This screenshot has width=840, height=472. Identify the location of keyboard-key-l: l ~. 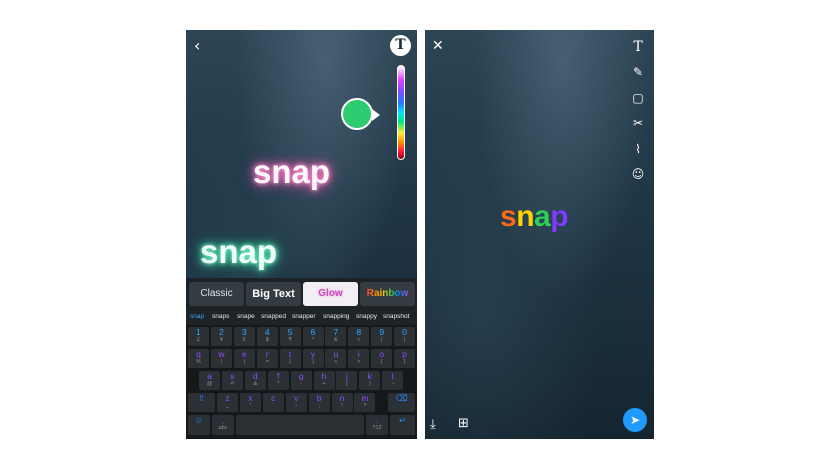
(393, 380).